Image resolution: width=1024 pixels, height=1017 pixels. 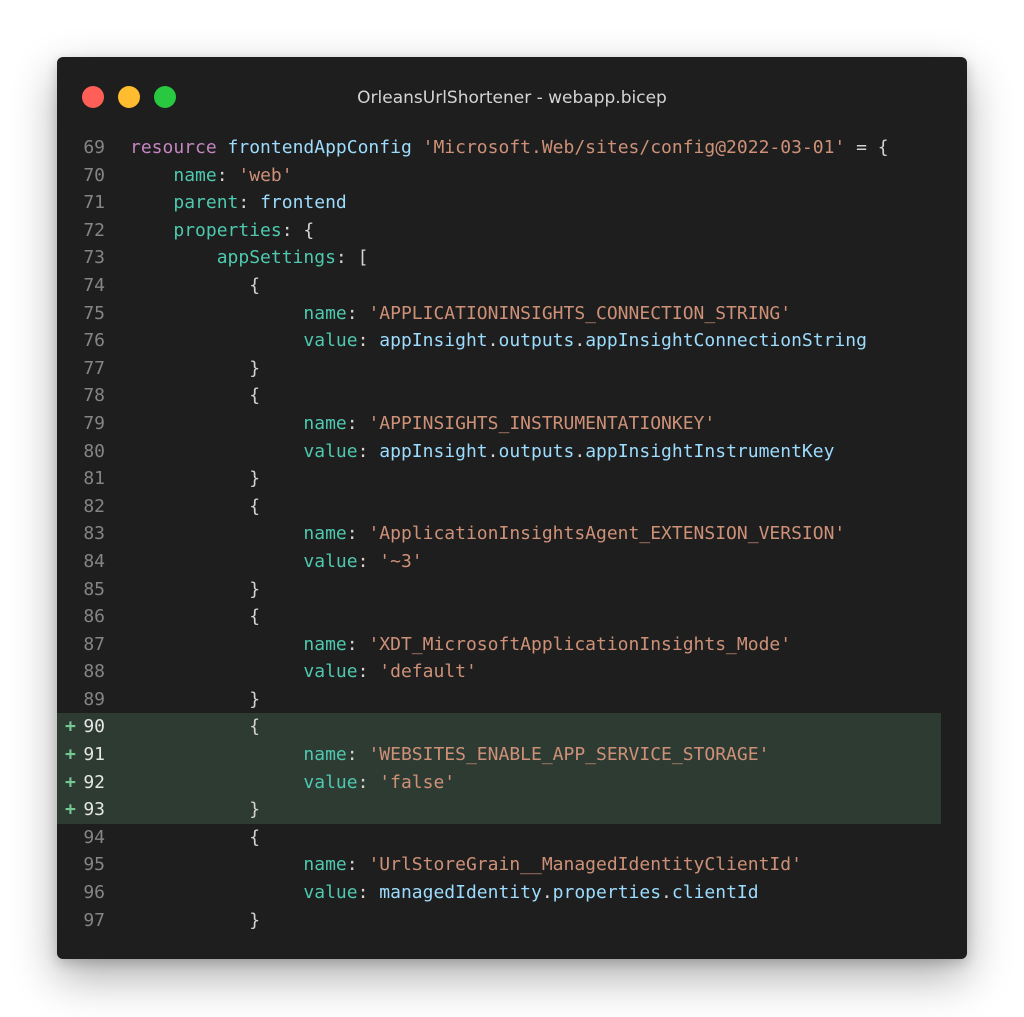 What do you see at coordinates (94, 589) in the screenshot?
I see `line-number: 85` at bounding box center [94, 589].